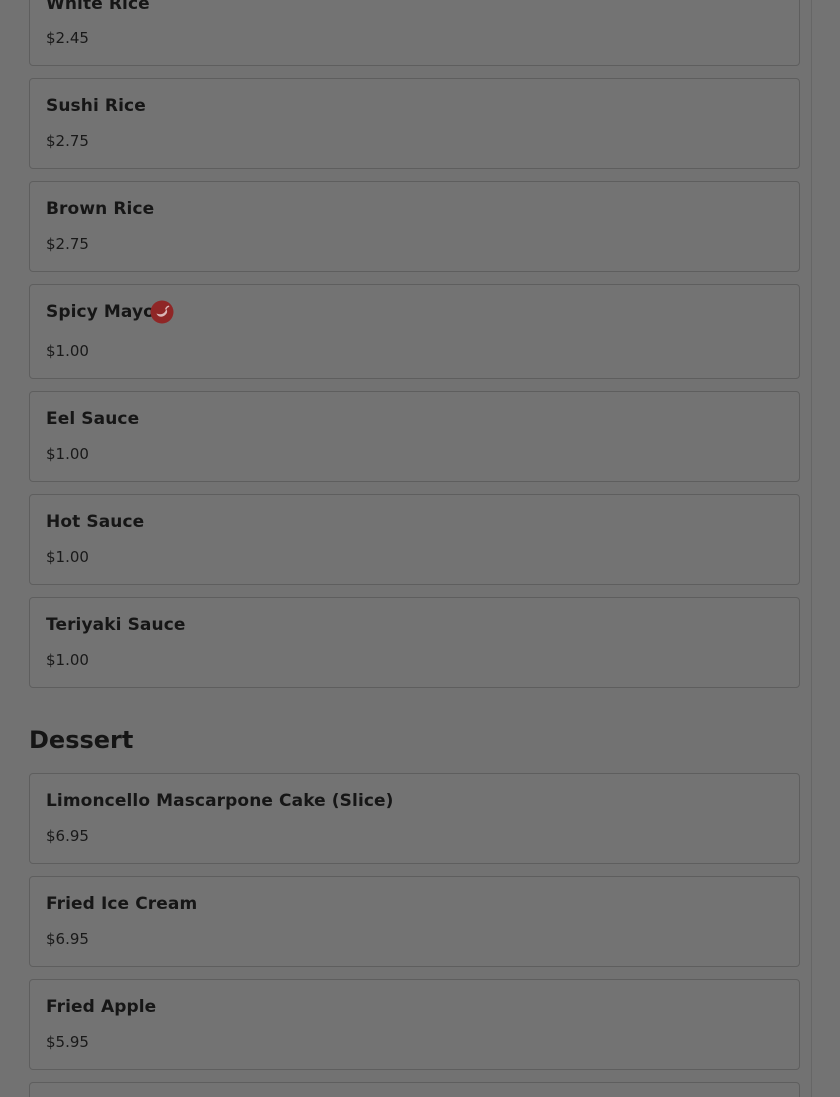  Describe the element at coordinates (116, 625) in the screenshot. I see `menu-item-name: Teriyaki Sauce` at that location.